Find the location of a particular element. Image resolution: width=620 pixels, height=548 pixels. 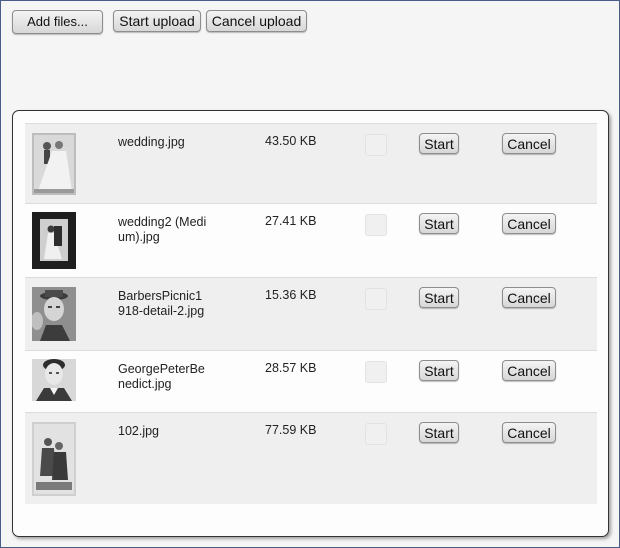

file-size: 77.59 KB is located at coordinates (291, 430).